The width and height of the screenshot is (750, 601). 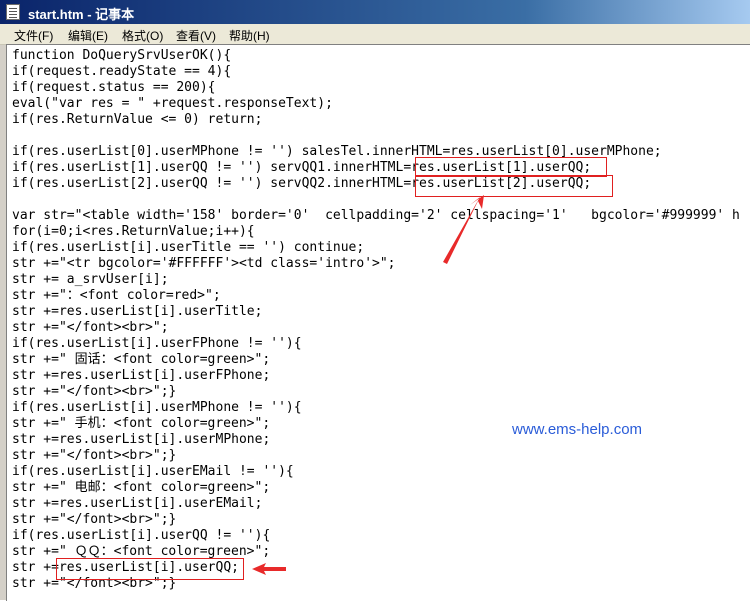 I want to click on code-line: str +="：<font color=red>";, so click(x=116, y=295).